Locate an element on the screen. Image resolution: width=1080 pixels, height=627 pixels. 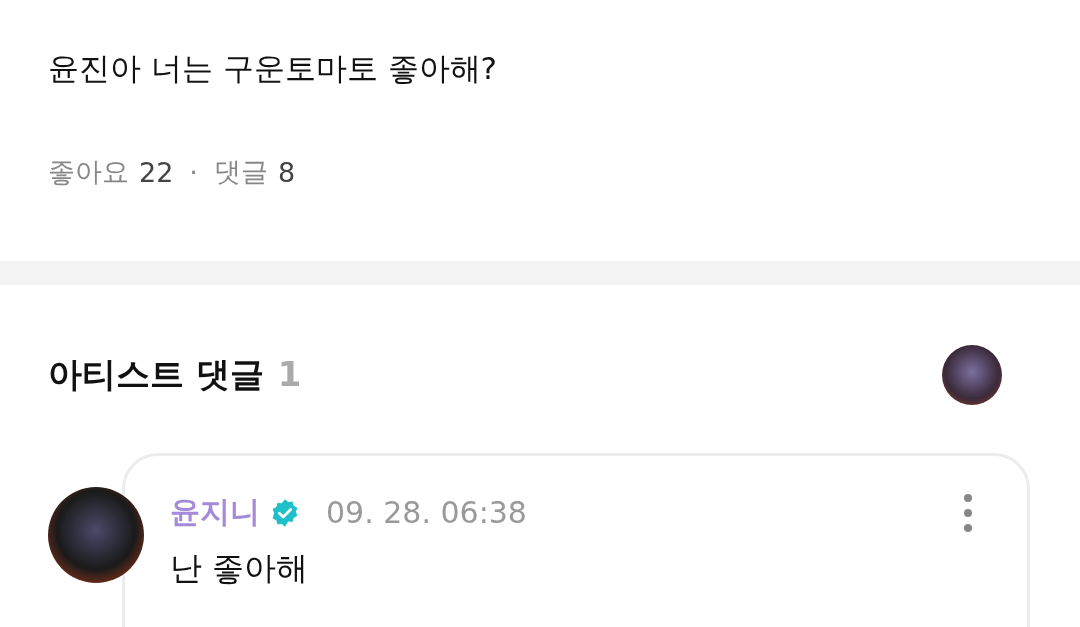
comment-count: 8 is located at coordinates (286, 172).